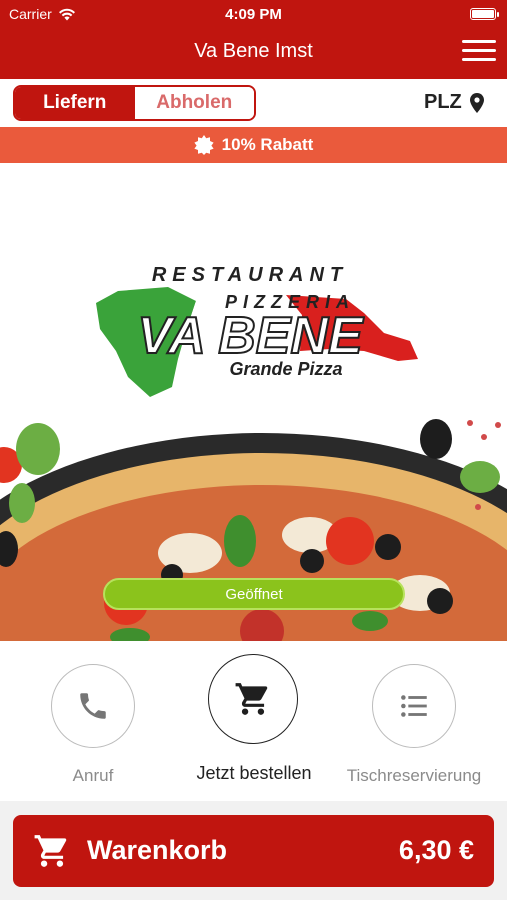 The image size is (507, 900). I want to click on table-reservation-label: Tischreservierung, so click(414, 775).